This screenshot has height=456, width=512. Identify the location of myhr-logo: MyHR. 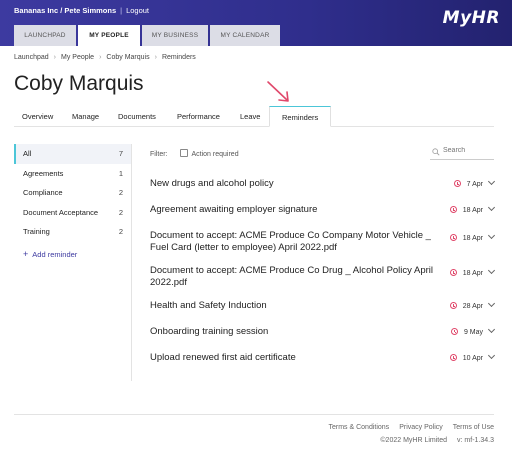
(471, 18).